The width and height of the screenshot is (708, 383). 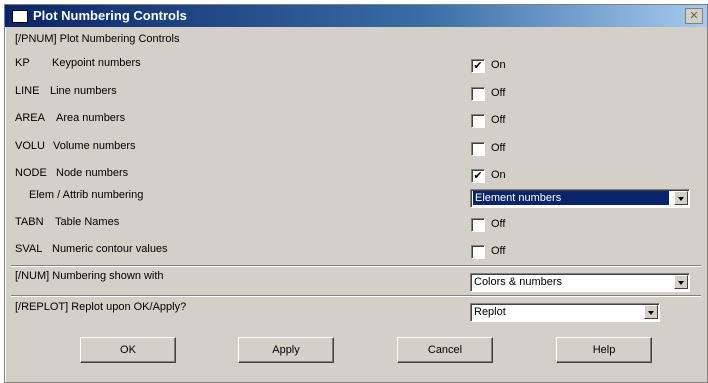 I want to click on row-node-label: Node numbers, so click(x=92, y=173).